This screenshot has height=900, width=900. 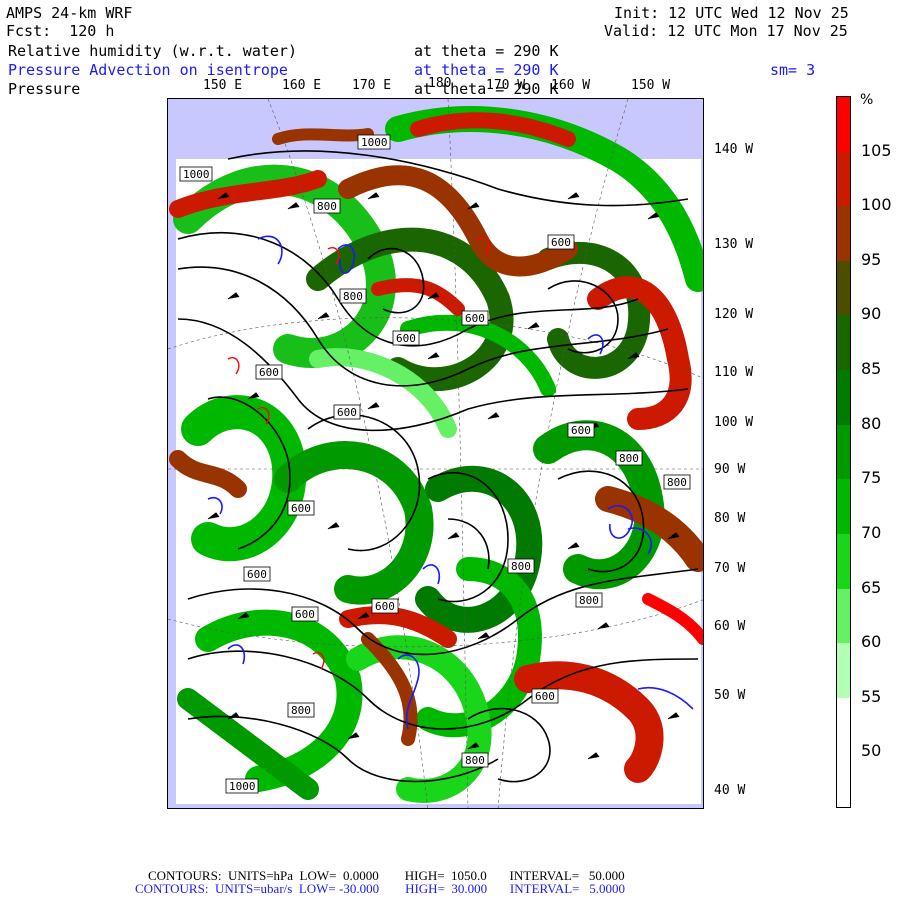 I want to click on field-2-name: Pressure Advection on isentrope, so click(x=148, y=70).